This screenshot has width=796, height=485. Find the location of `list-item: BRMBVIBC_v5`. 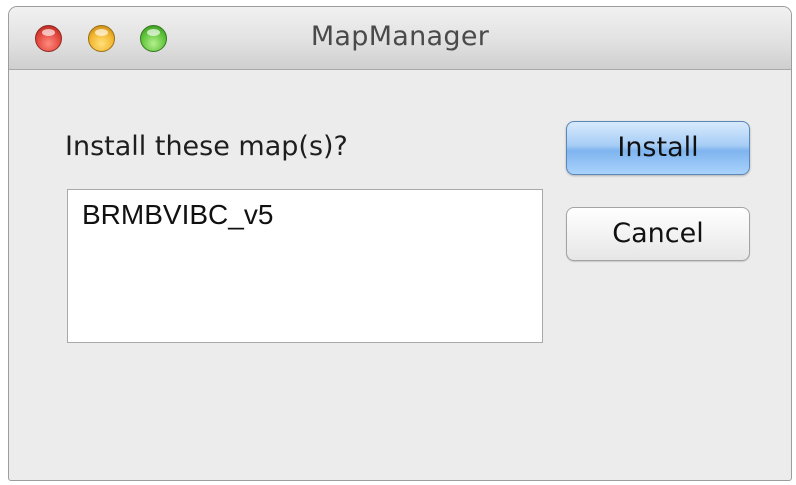

list-item: BRMBVIBC_v5 is located at coordinates (177, 215).